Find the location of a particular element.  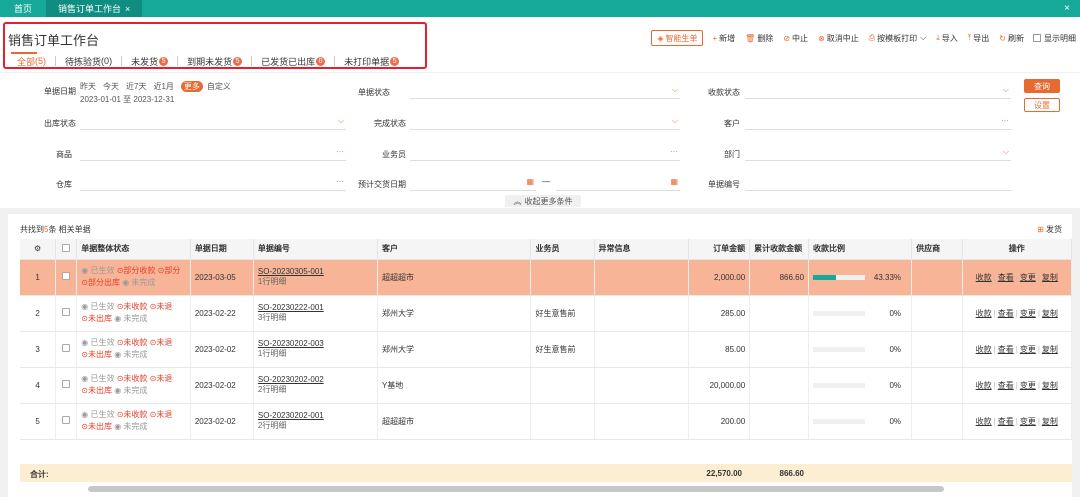

date-custom: 自定义 is located at coordinates (219, 86).